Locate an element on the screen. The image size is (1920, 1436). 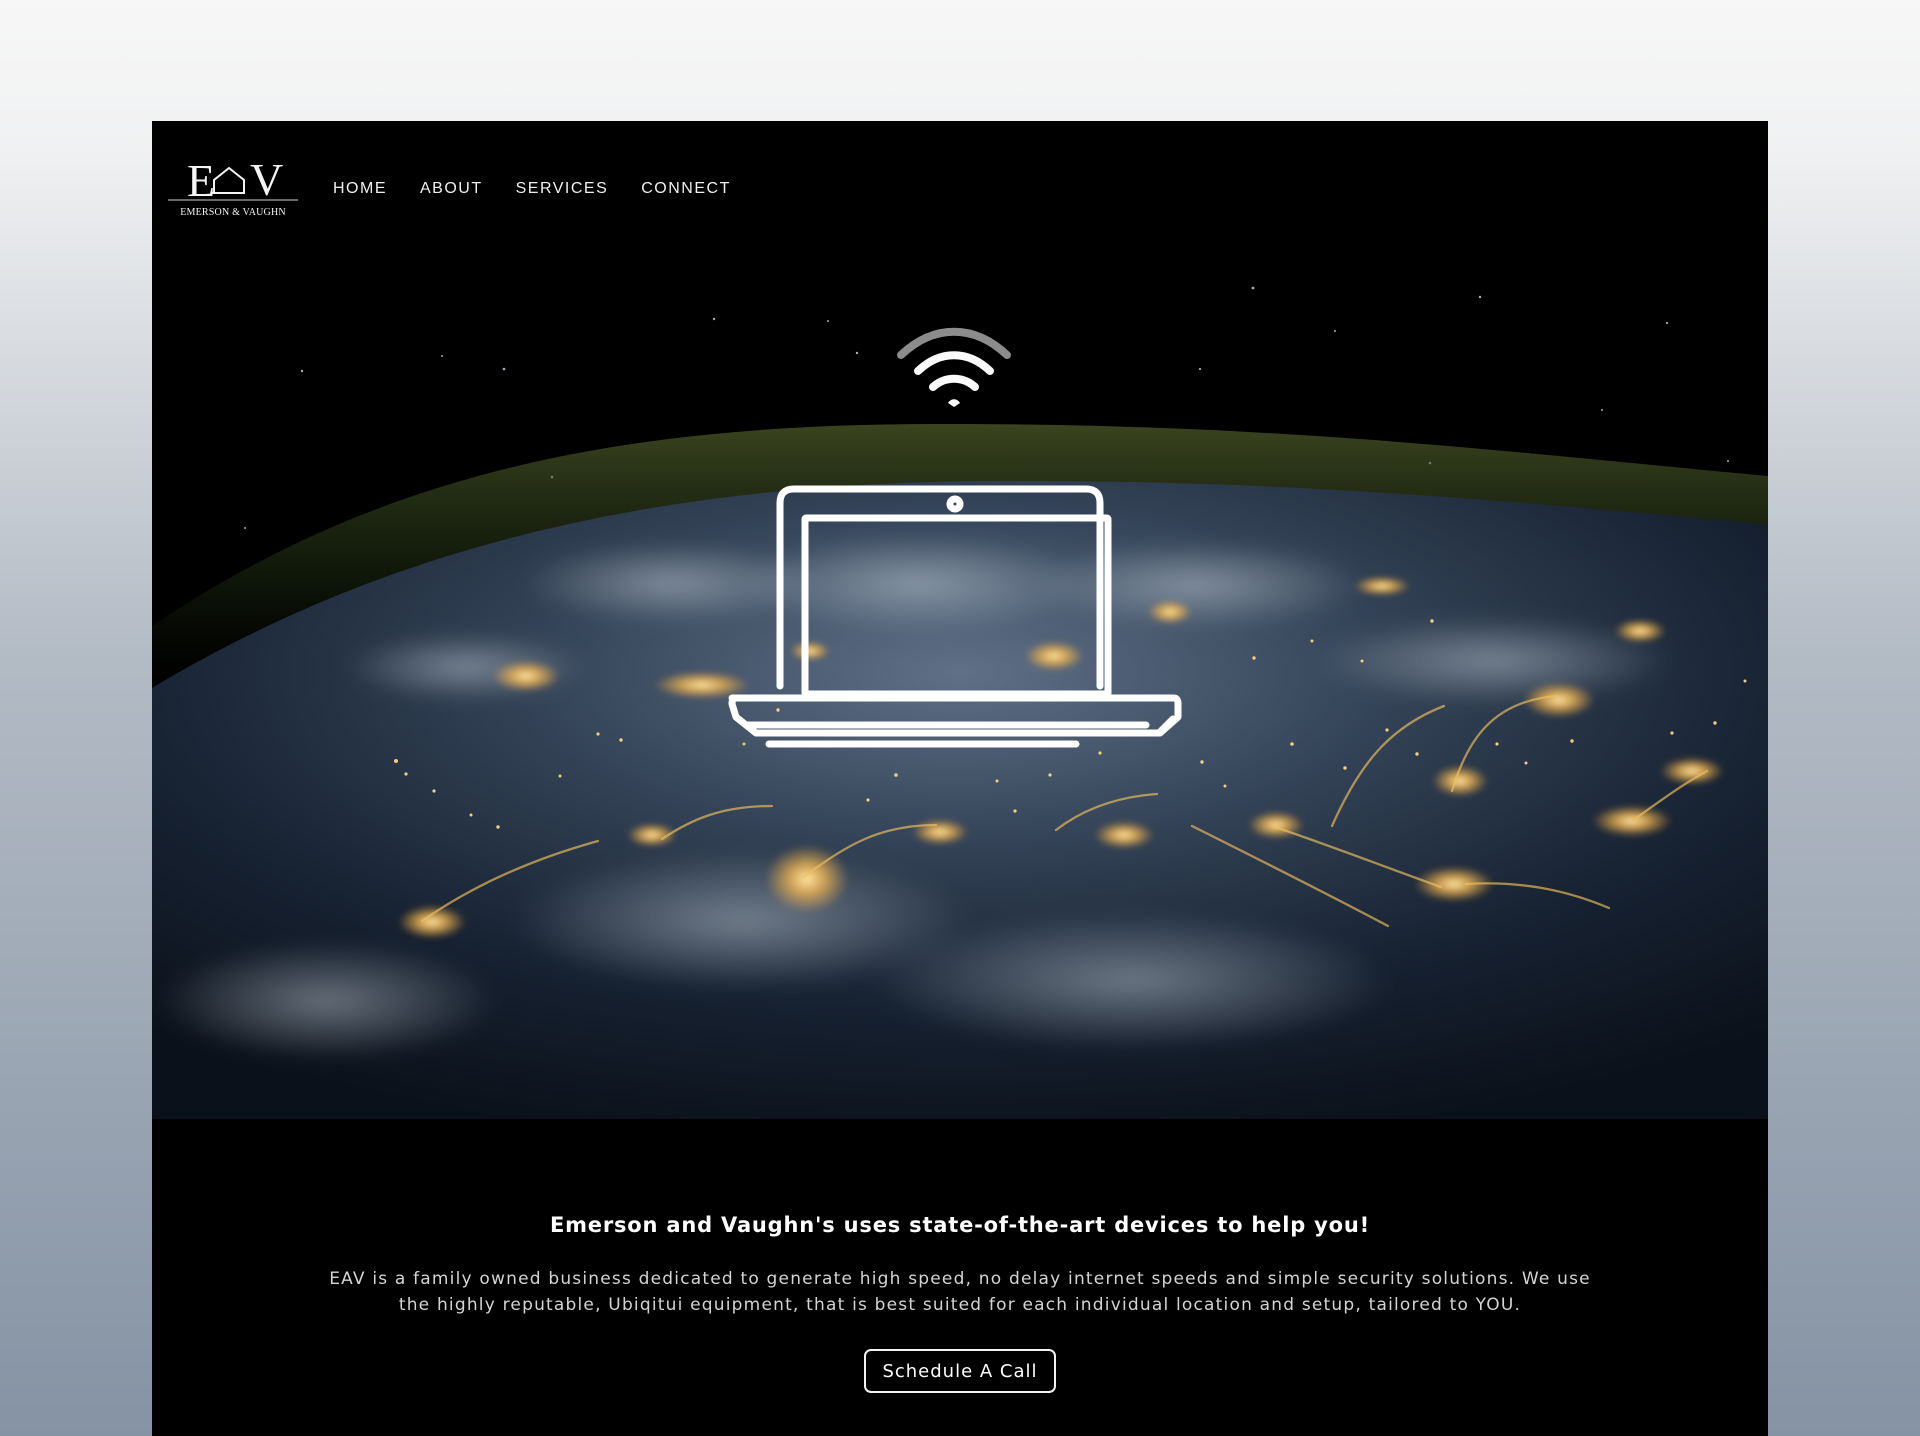
nav-services: SERVICES is located at coordinates (562, 189).